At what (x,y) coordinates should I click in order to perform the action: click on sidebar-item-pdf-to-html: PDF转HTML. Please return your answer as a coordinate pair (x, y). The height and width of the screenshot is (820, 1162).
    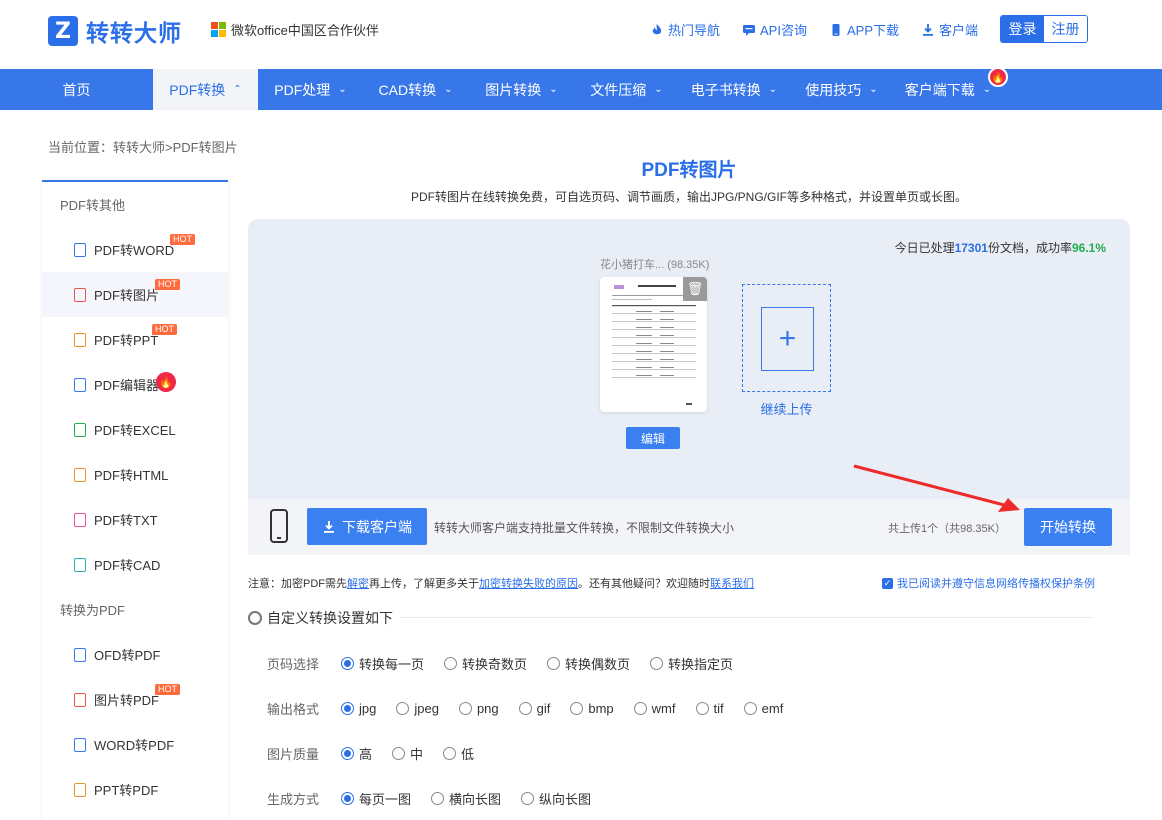
    Looking at the image, I should click on (135, 474).